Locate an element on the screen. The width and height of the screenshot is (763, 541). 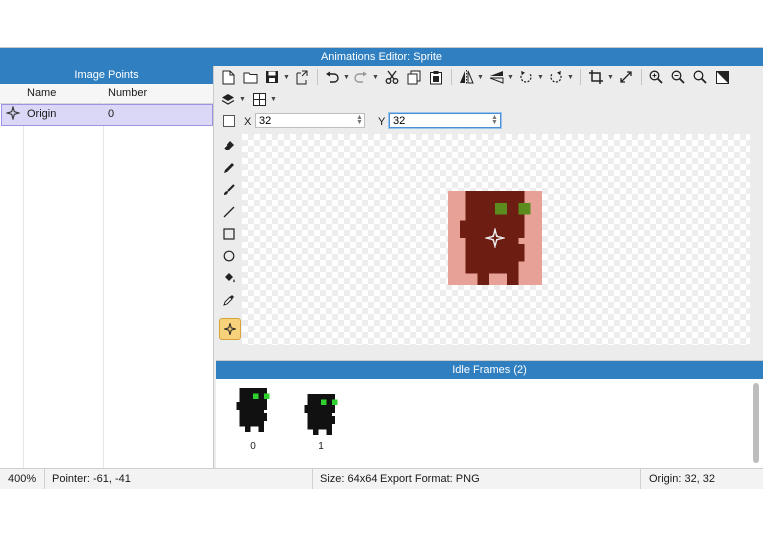
frame-label: 0 is located at coordinates (253, 446).